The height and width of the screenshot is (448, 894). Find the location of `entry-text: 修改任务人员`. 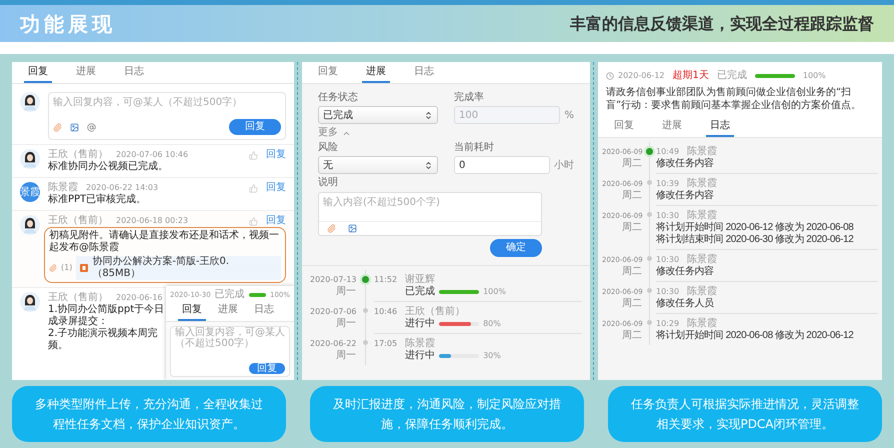

entry-text: 修改任务人员 is located at coordinates (685, 304).